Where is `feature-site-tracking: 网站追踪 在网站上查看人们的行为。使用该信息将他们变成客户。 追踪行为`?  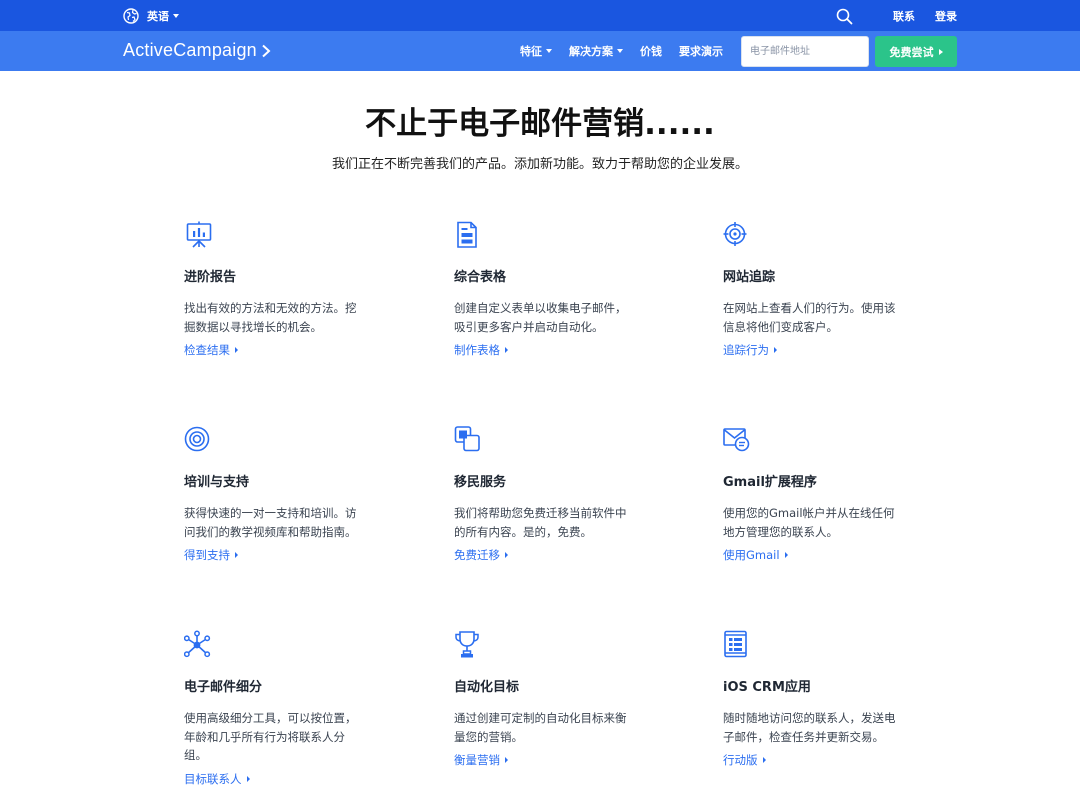 feature-site-tracking: 网站追踪 在网站上查看人们的行为。使用该信息将他们变成客户。 追踪行为 is located at coordinates (823, 289).